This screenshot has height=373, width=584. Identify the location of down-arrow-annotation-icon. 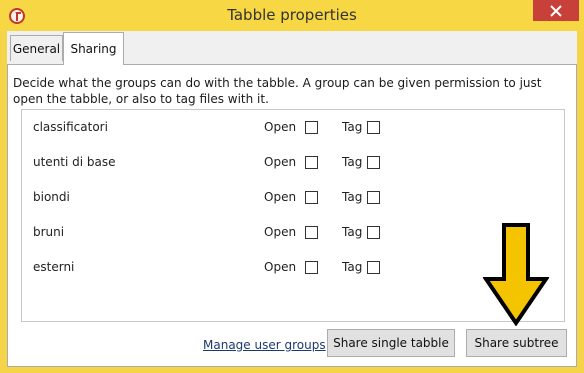
(516, 274).